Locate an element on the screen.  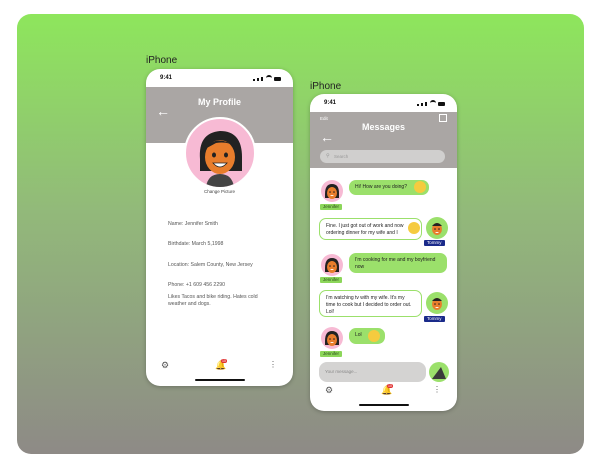
laughing-emoji-icon is located at coordinates (374, 336).